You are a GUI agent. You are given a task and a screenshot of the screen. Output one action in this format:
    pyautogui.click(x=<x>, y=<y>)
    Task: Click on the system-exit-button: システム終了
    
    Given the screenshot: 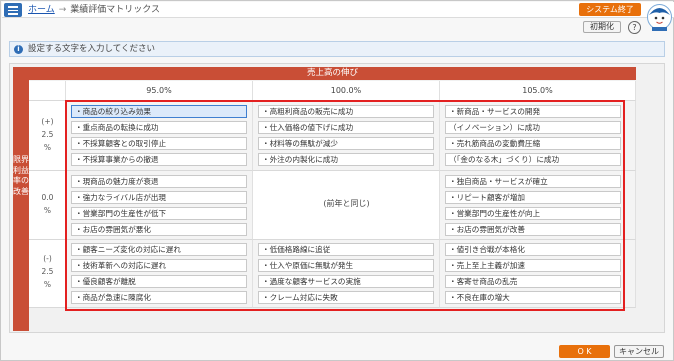 What is the action you would take?
    pyautogui.click(x=610, y=9)
    